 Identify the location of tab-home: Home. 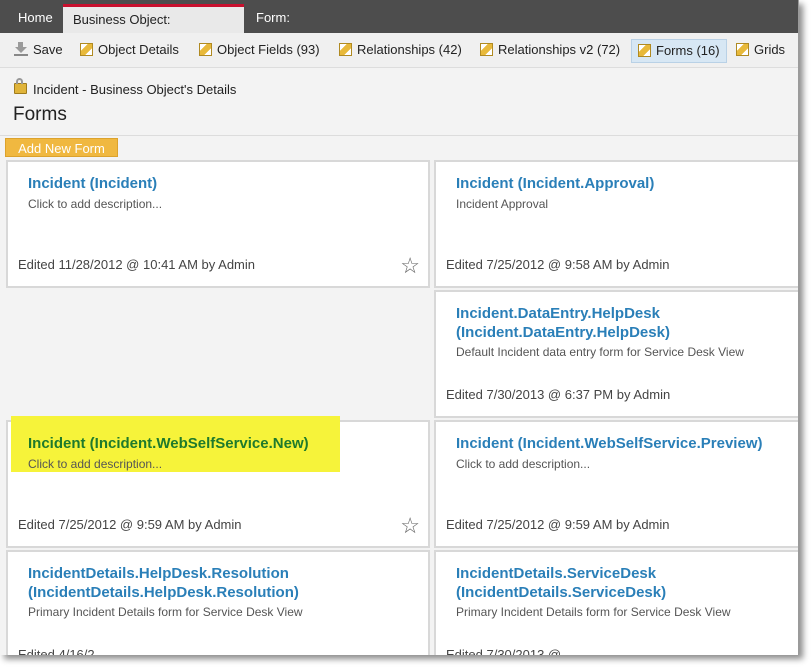
(35, 18).